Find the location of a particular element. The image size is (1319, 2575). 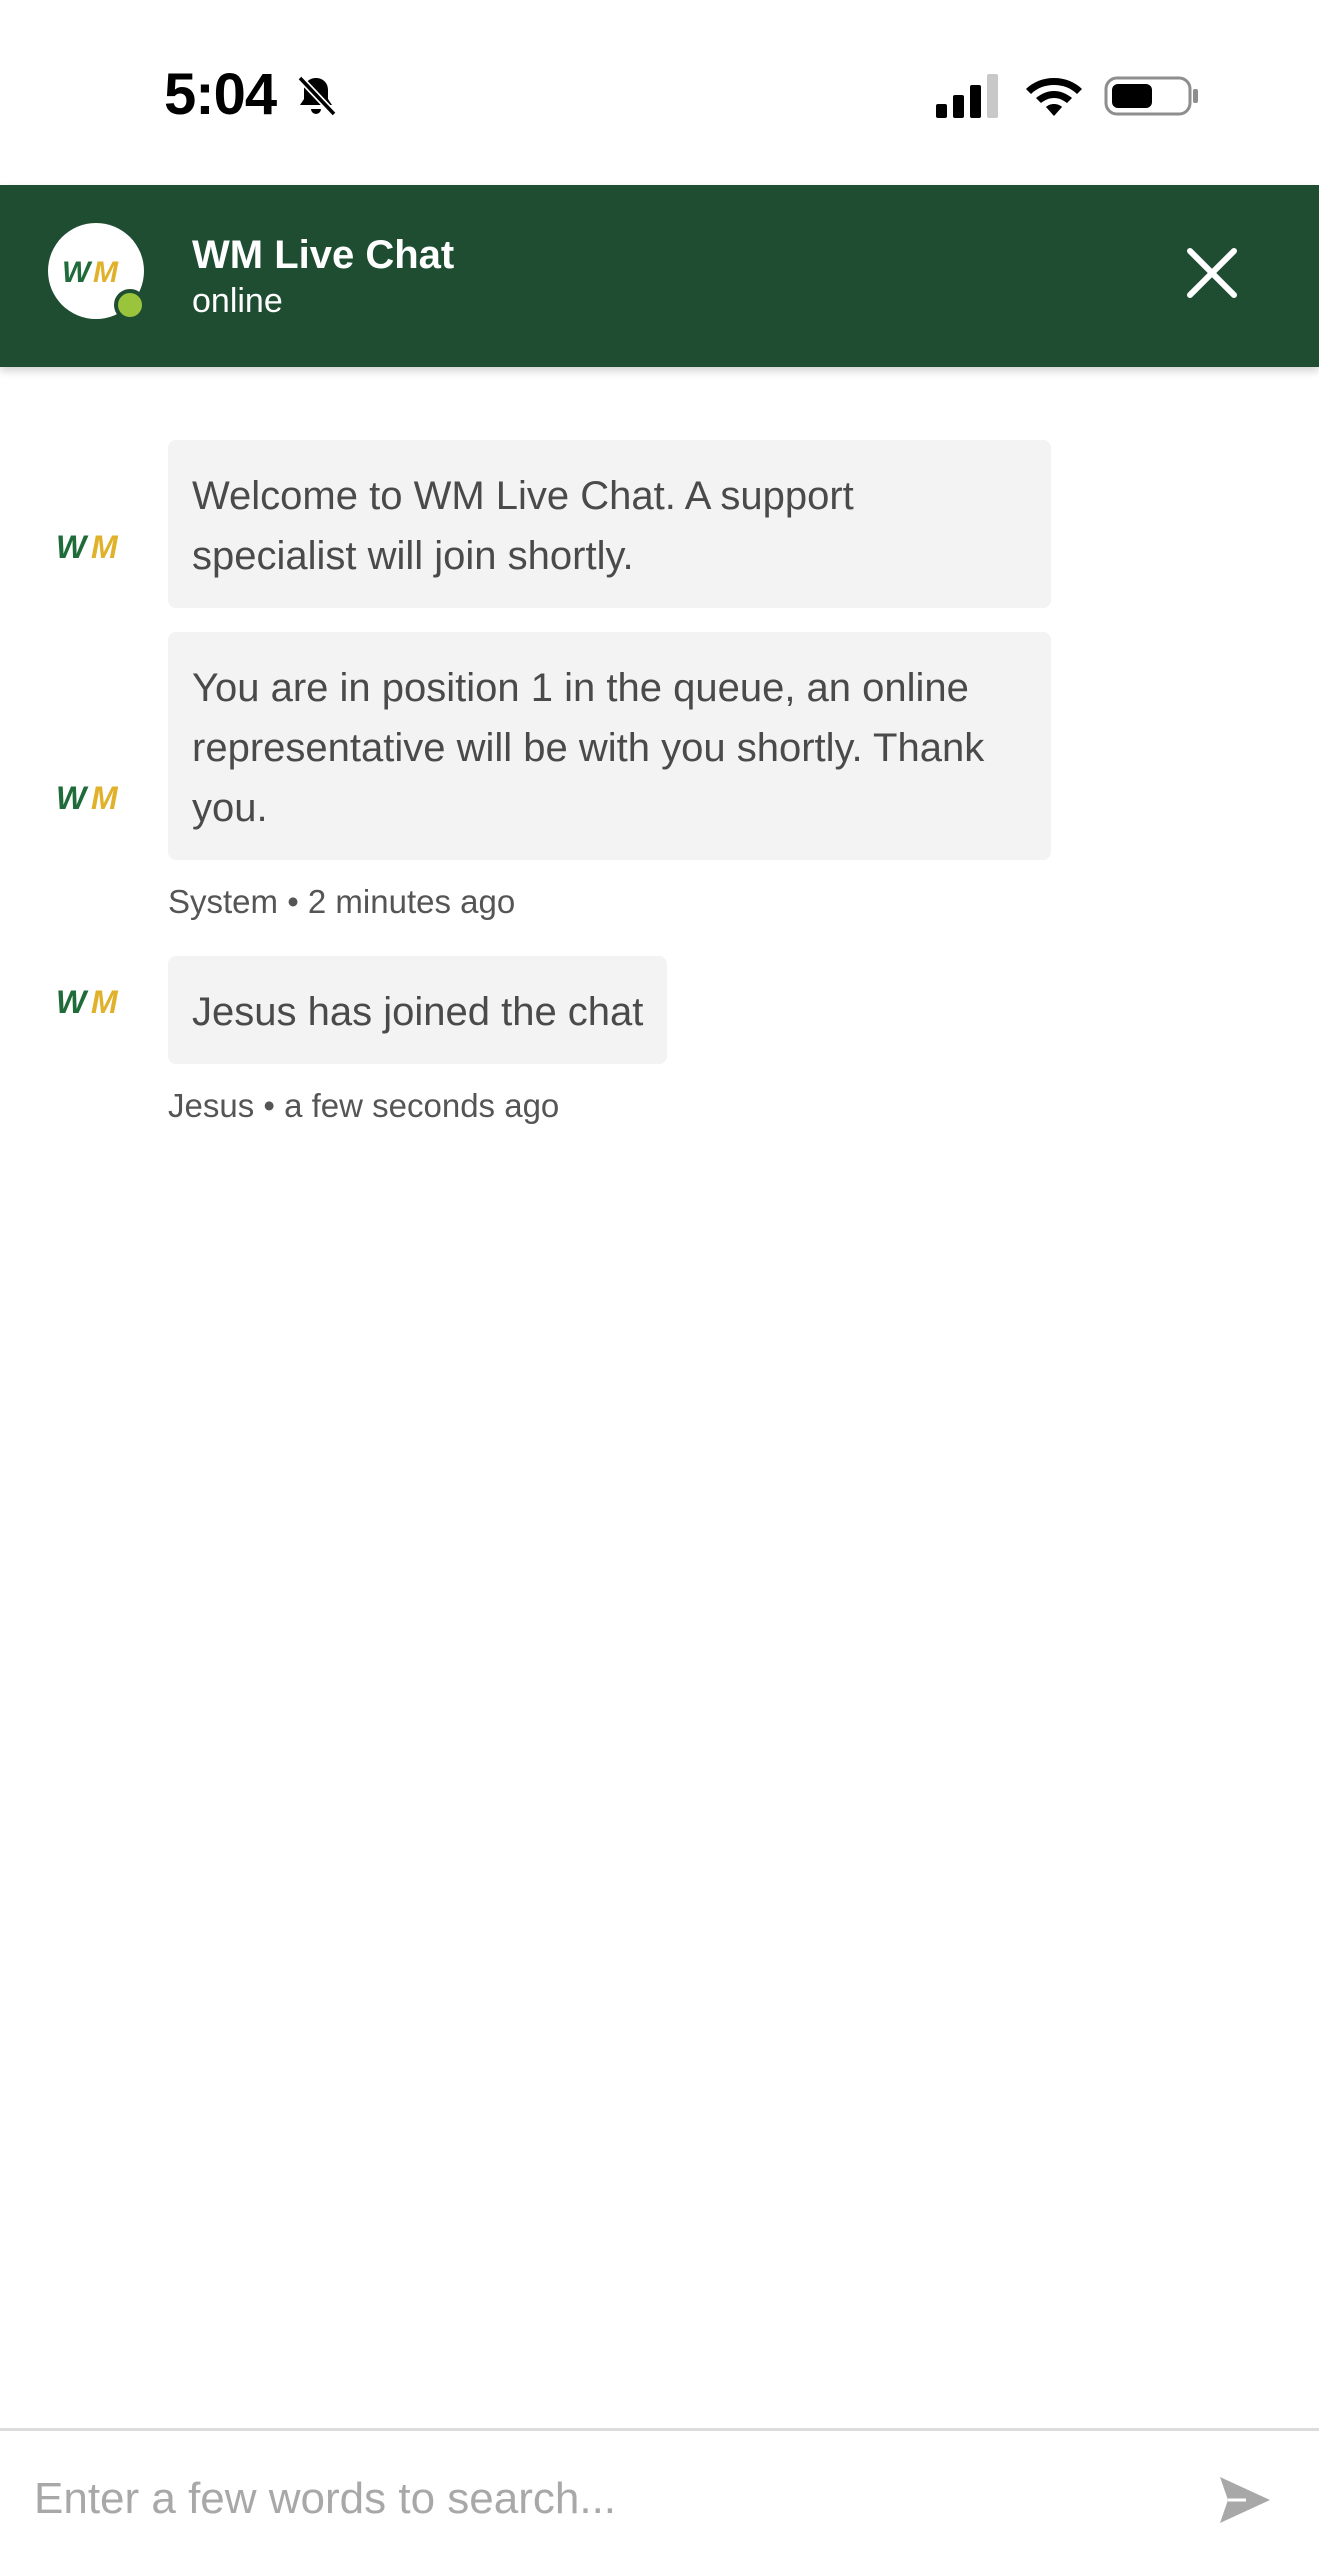

status-time: 5:04 is located at coordinates (220, 94).